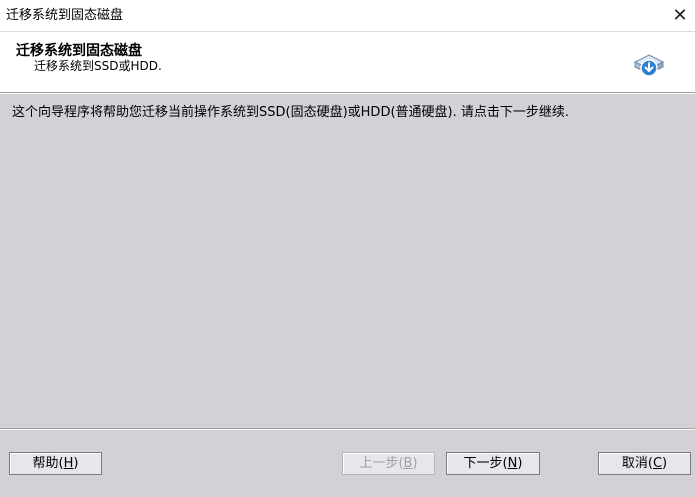 Image resolution: width=695 pixels, height=497 pixels. I want to click on title-bar: 迁移系统到固态磁盘 ✕, so click(347, 16).